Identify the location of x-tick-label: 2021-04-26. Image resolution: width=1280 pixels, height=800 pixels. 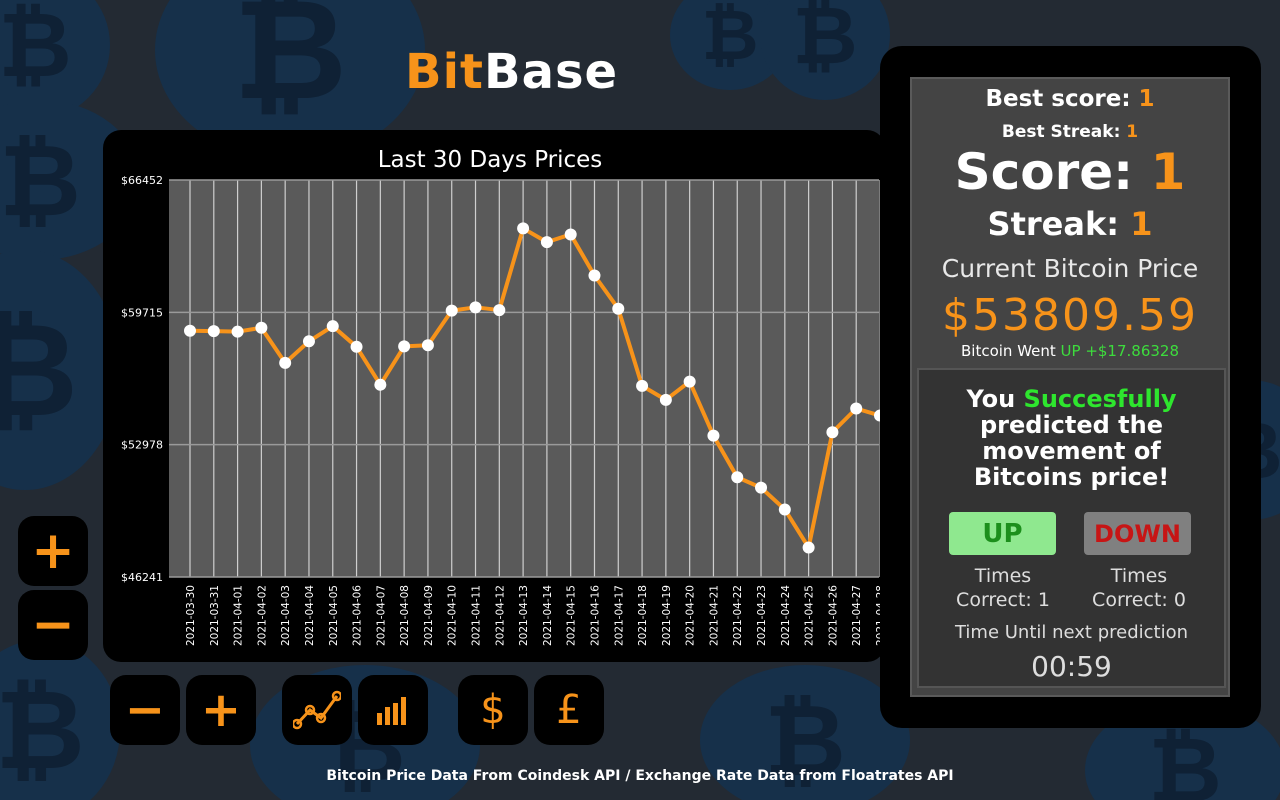
(833, 615).